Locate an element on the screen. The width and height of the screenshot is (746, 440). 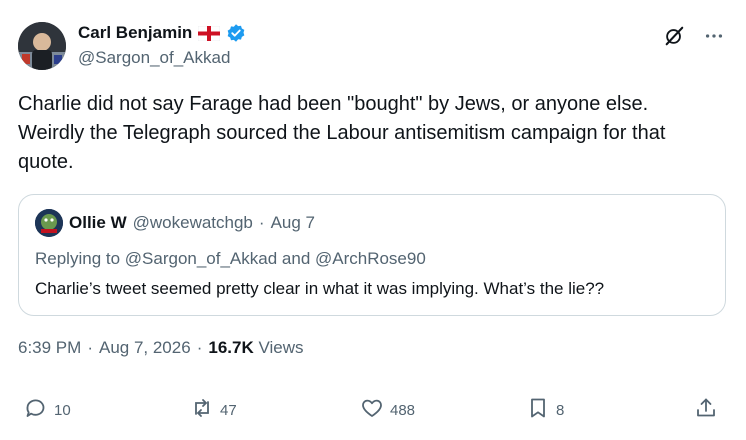
reply-icon is located at coordinates (36, 410).